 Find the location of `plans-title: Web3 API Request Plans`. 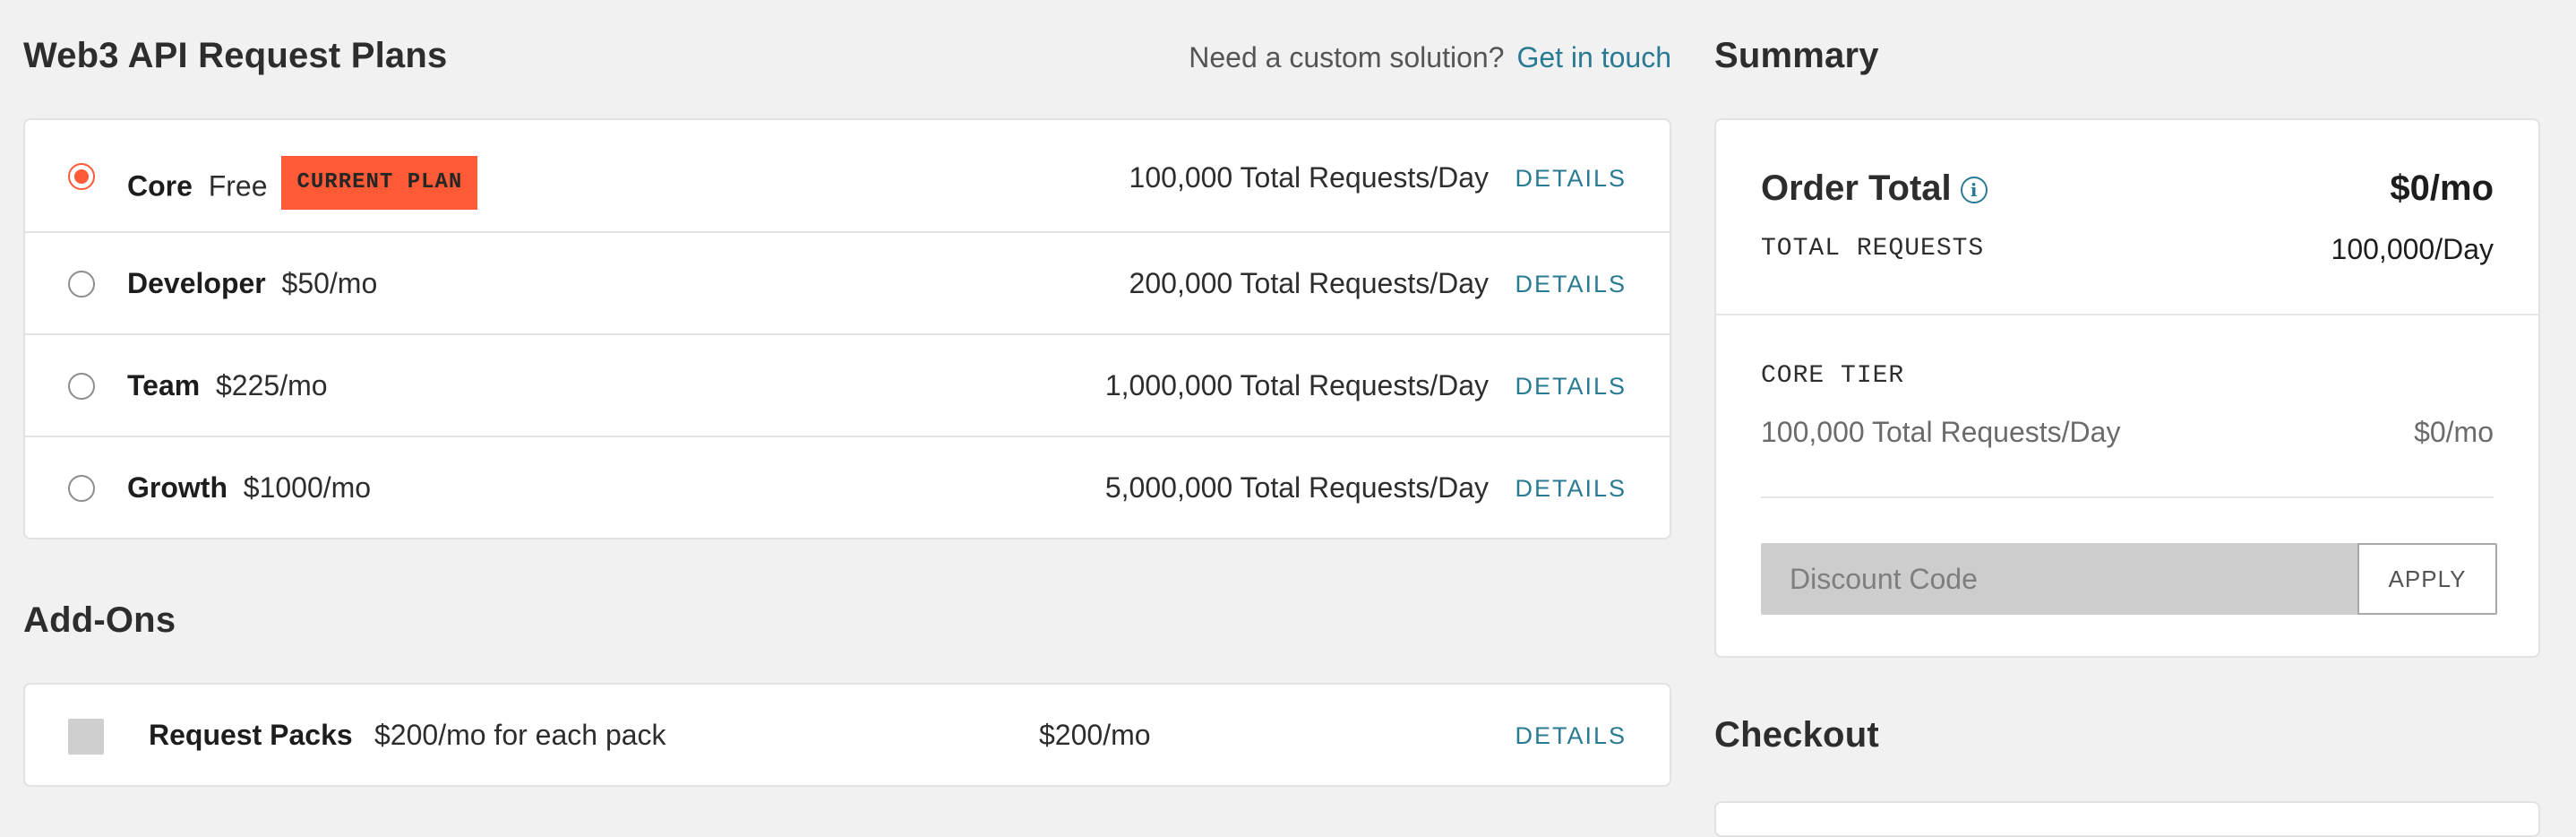

plans-title: Web3 API Request Plans is located at coordinates (235, 55).